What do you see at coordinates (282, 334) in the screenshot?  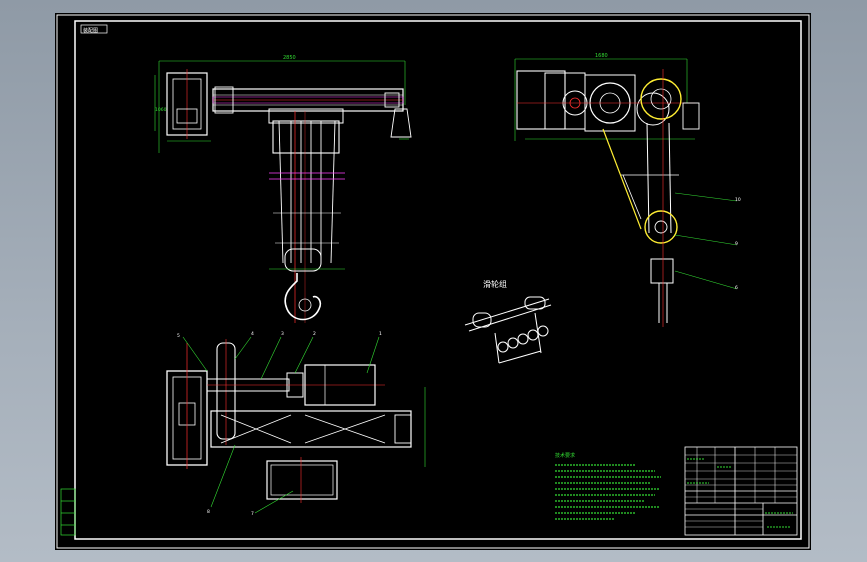 I see `callout-label: 3` at bounding box center [282, 334].